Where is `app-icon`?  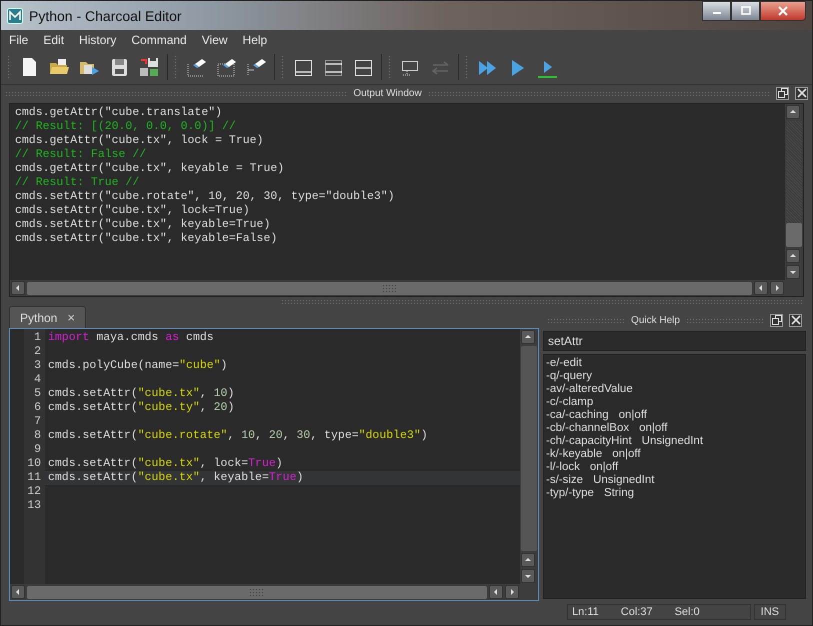 app-icon is located at coordinates (15, 16).